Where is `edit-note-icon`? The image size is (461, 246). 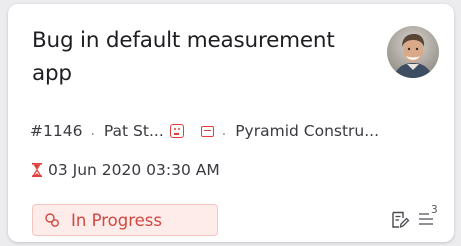
edit-note-icon is located at coordinates (400, 220).